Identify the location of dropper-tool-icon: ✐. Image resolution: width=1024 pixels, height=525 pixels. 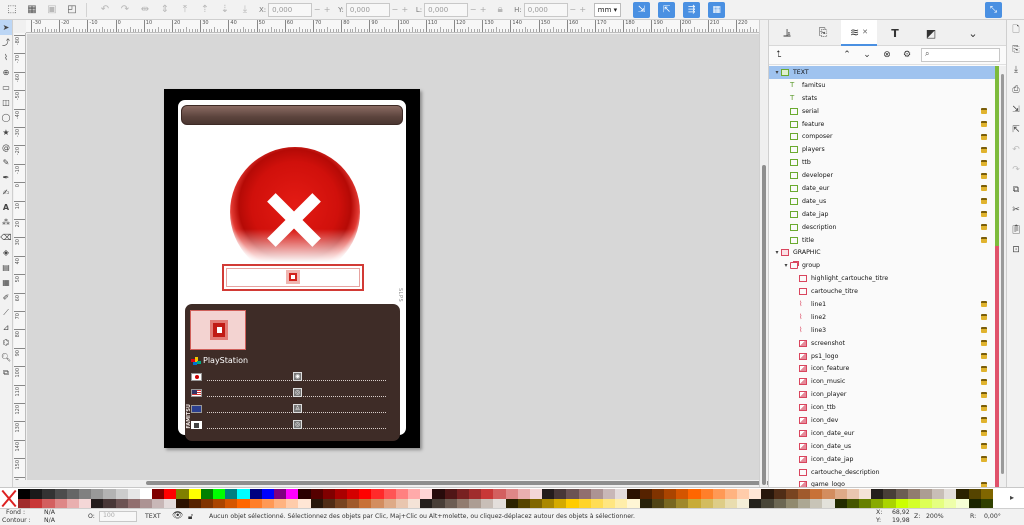
(6, 297).